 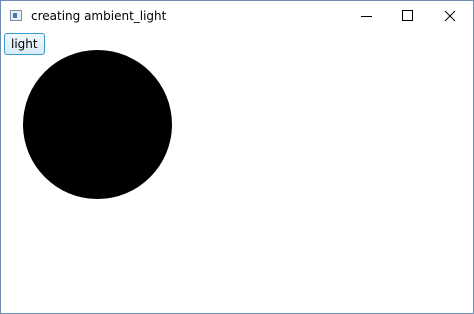 I want to click on black-circle, so click(x=97, y=124).